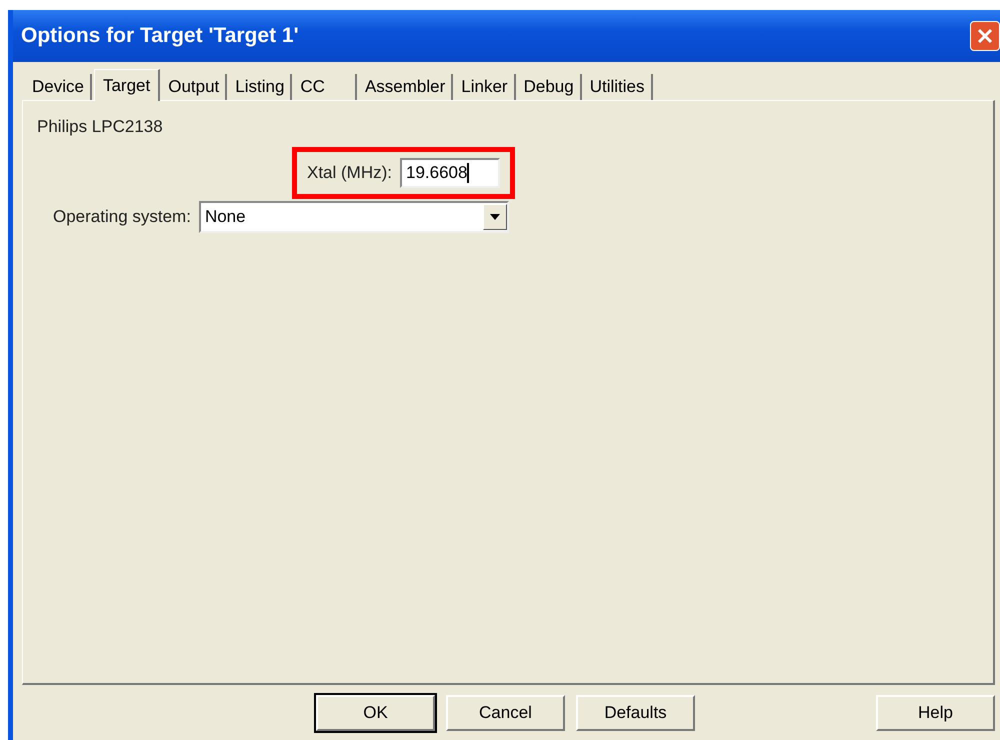  Describe the element at coordinates (935, 713) in the screenshot. I see `dialog-button: Help` at that location.